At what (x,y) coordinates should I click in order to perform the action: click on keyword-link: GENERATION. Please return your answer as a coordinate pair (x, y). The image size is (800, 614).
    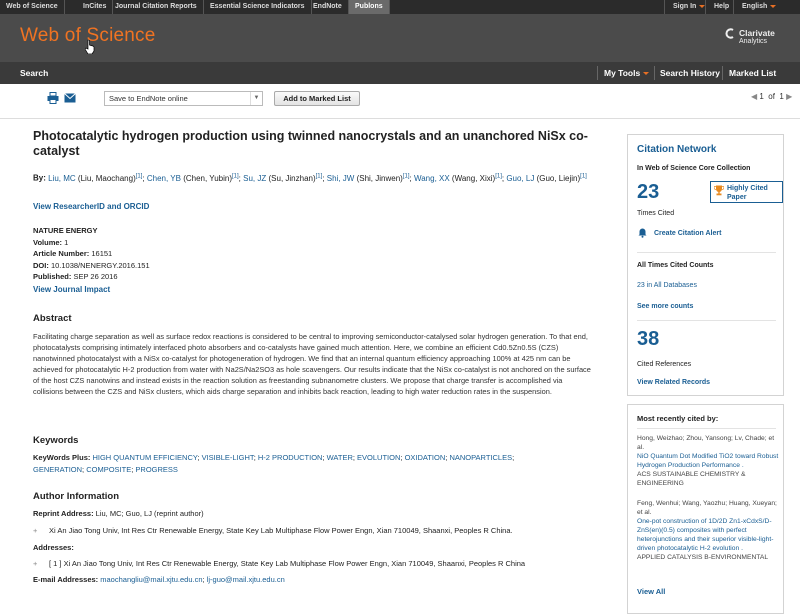
    Looking at the image, I should click on (57, 469).